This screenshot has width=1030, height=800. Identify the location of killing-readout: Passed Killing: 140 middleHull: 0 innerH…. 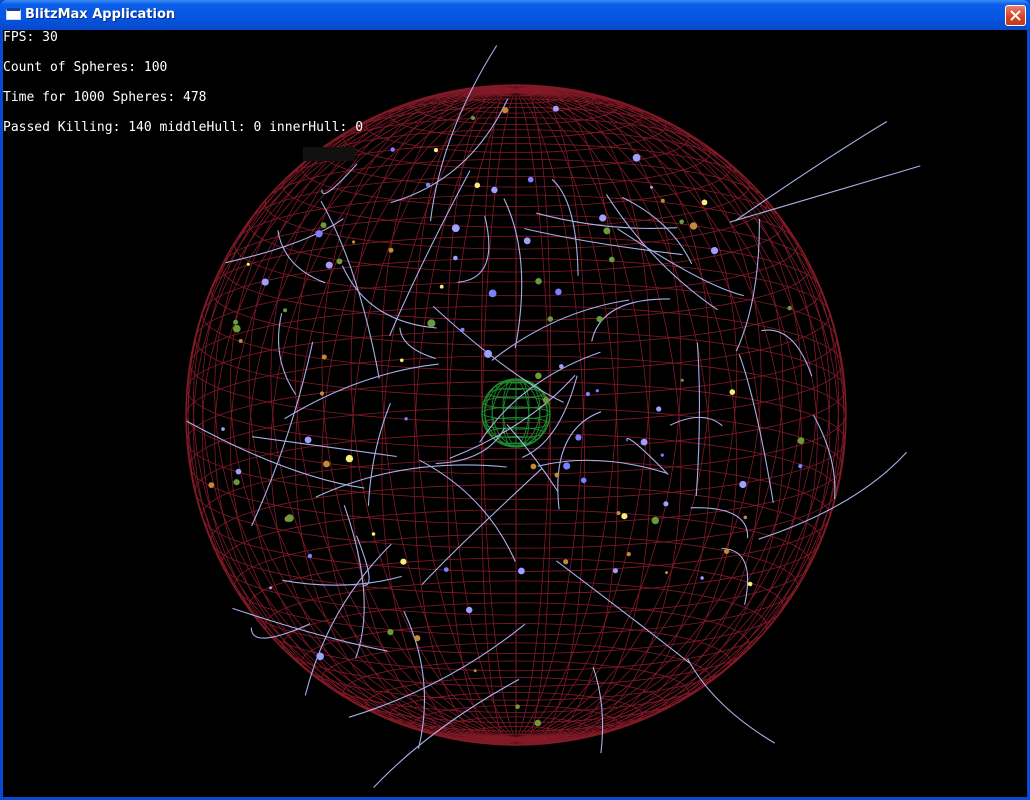
(183, 127).